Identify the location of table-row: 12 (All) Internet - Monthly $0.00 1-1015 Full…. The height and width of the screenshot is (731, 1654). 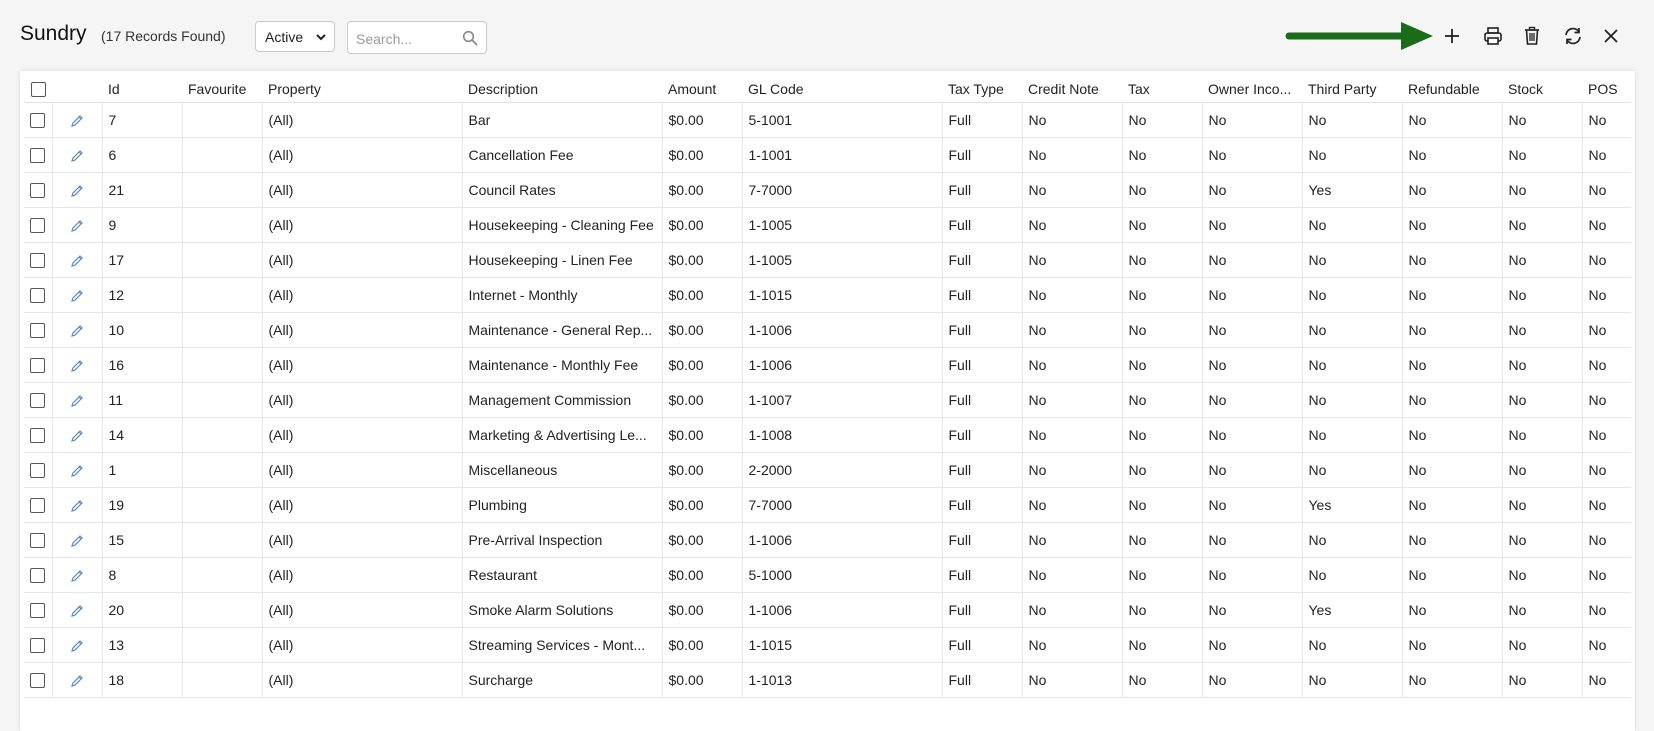
(827, 295).